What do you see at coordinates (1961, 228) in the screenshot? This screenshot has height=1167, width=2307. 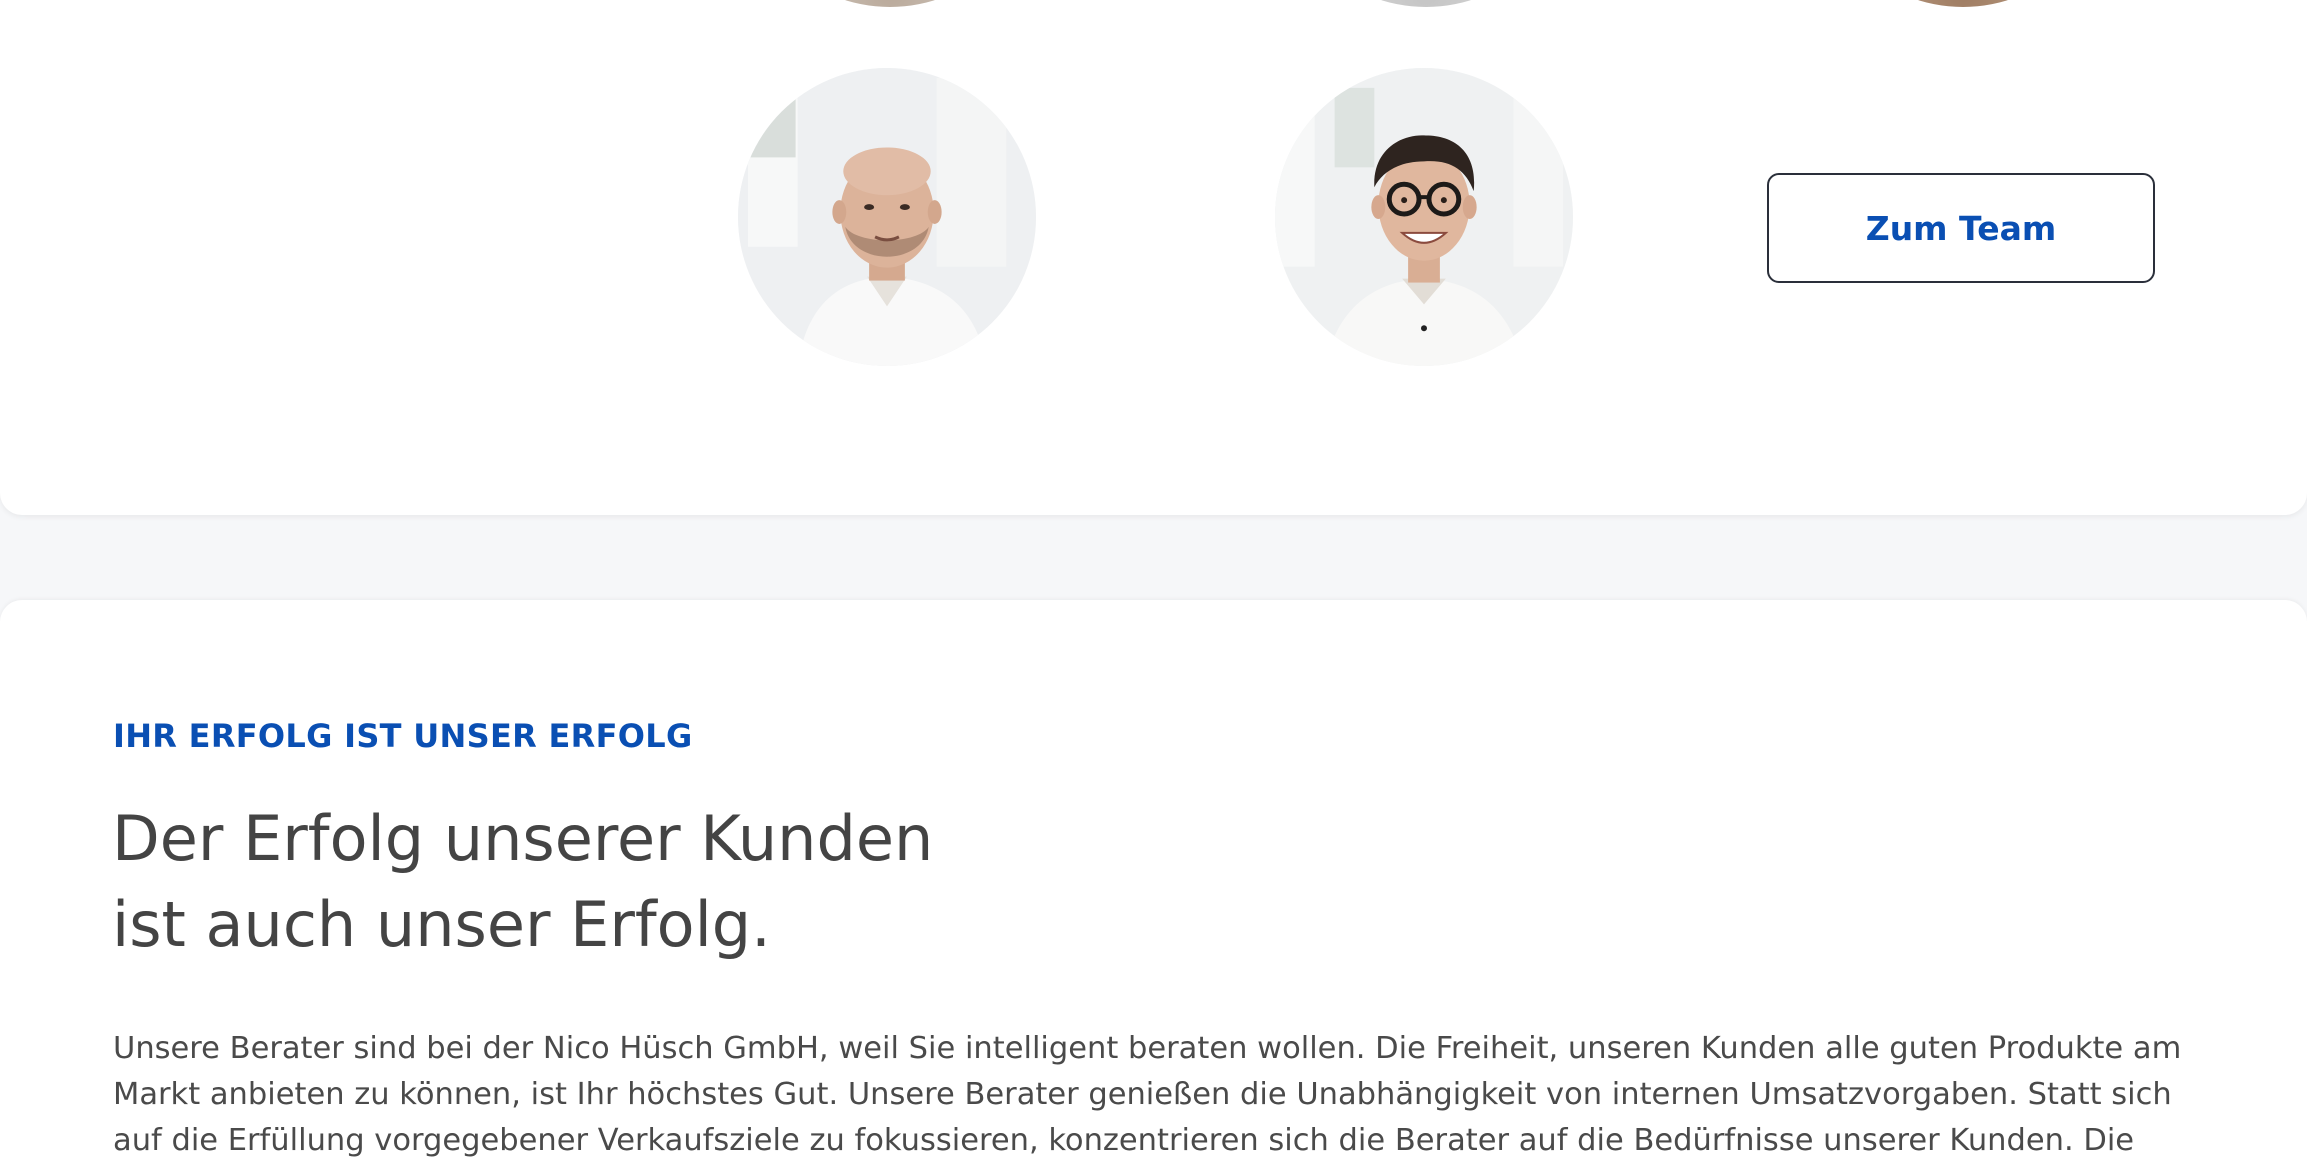 I see `to-team-button: Zum Team` at bounding box center [1961, 228].